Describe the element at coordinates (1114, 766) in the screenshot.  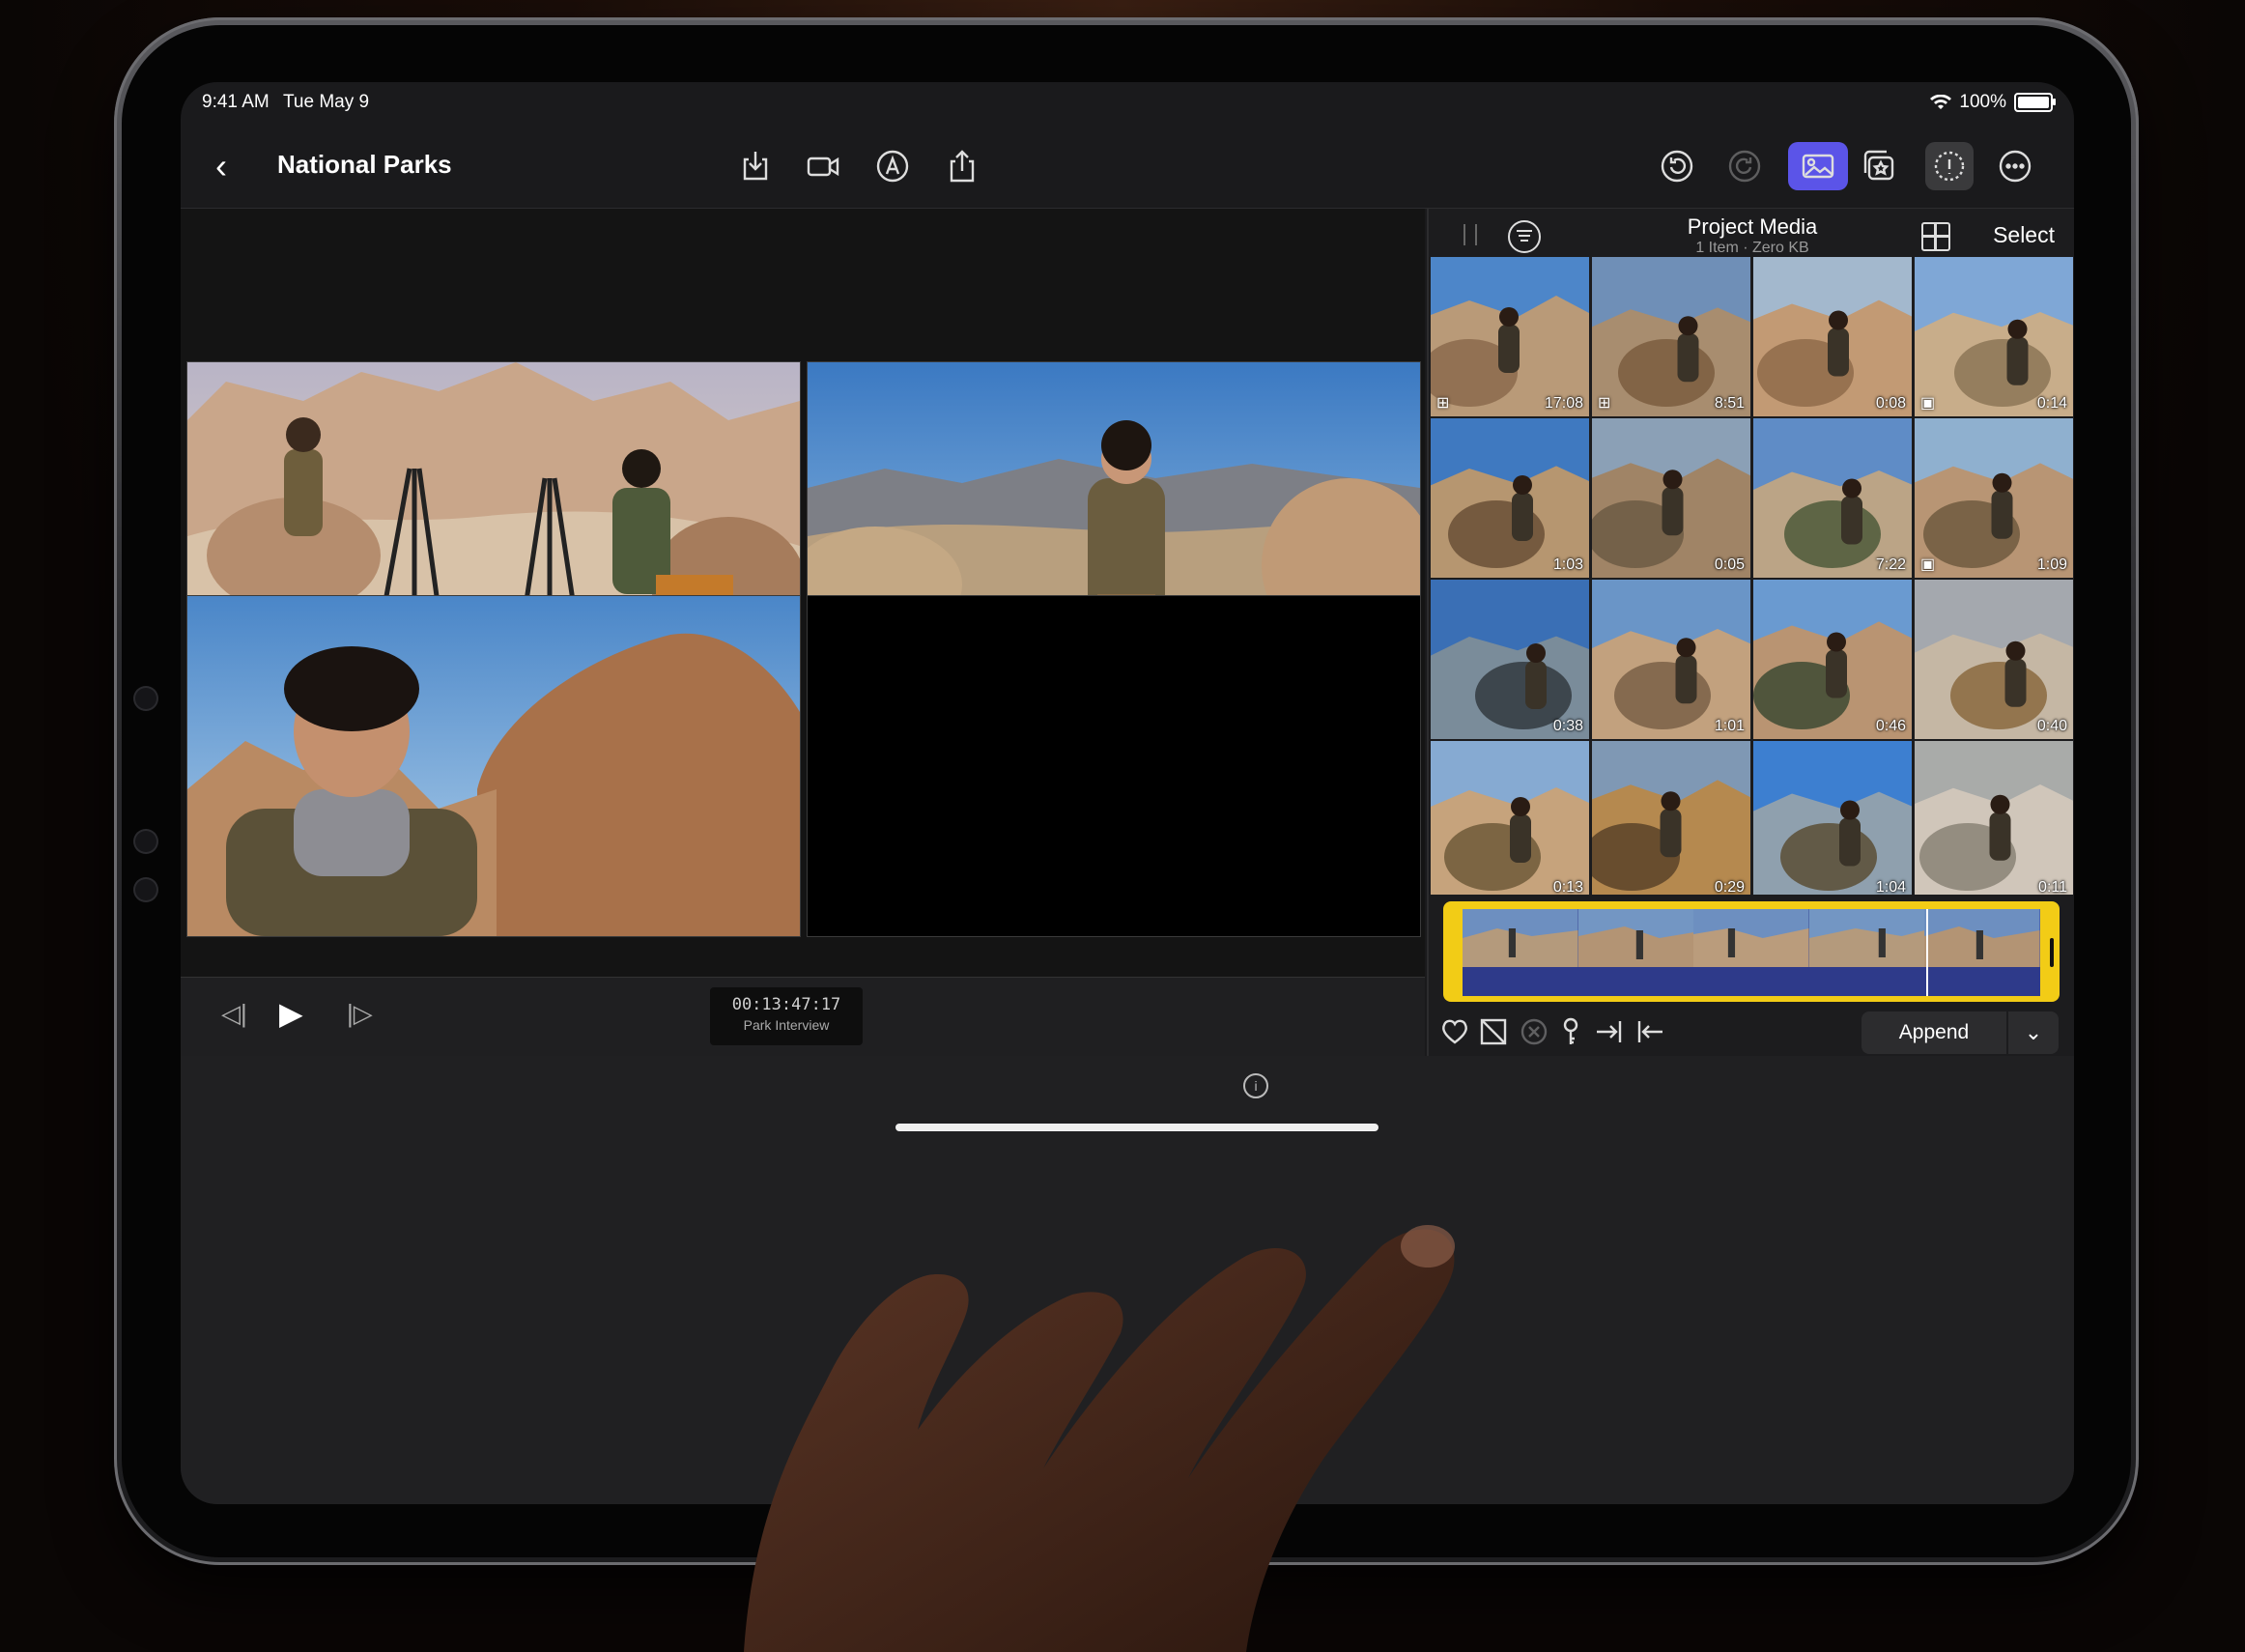
I see `camera-angle-4-empty` at that location.